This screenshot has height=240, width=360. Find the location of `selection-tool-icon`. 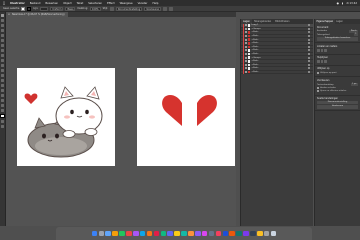

selection-tool-icon is located at coordinates (2, 16).